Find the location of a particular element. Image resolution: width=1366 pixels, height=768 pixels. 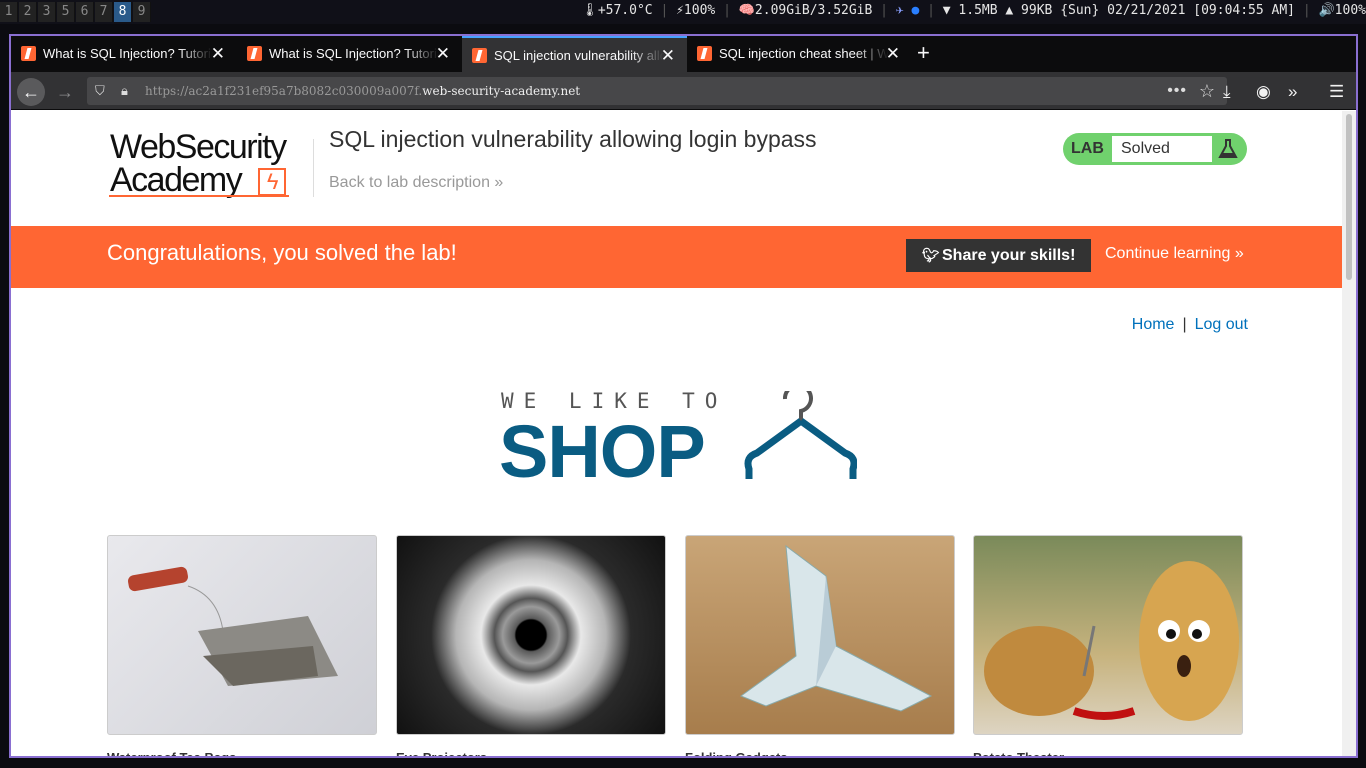

share-skills-button: 🐦︎ Share your skills! is located at coordinates (998, 255).